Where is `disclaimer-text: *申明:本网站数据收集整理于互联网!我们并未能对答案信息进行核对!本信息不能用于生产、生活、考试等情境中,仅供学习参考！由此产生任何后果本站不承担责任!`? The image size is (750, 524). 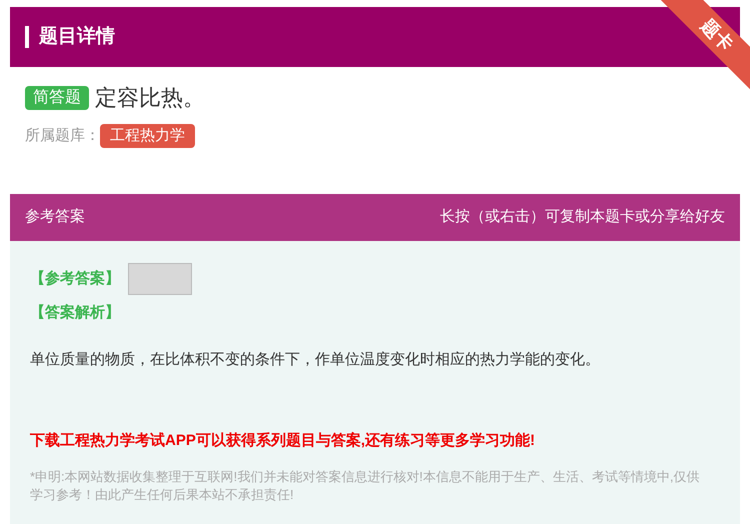 disclaimer-text: *申明:本网站数据收集整理于互联网!我们并未能对答案信息进行核对!本信息不能用于生产、生活、考试等情境中,仅供学习参考！由此产生任何后果本站不承担责任! is located at coordinates (365, 486).